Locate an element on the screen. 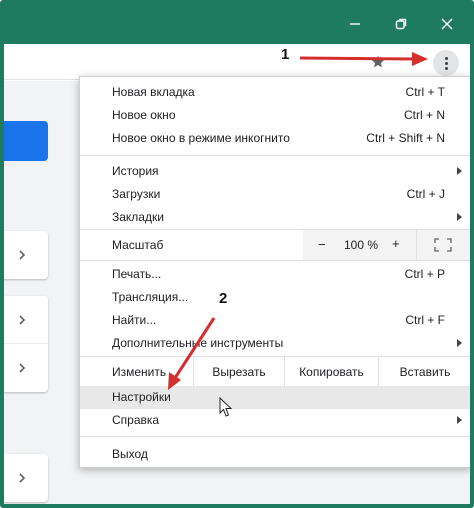  menu-item-downloads: Загрузки Ctrl + J is located at coordinates (275, 194).